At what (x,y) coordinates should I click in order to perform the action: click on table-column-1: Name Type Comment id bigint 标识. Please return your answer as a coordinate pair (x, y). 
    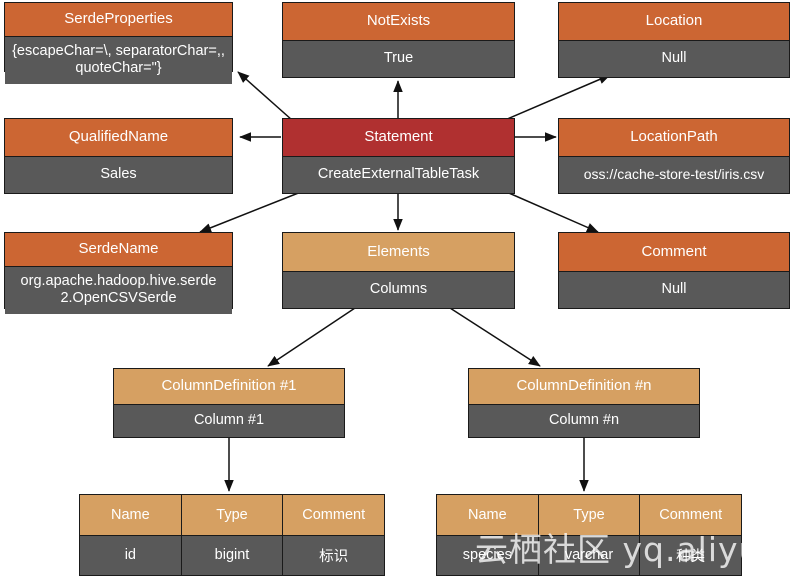
    Looking at the image, I should click on (232, 535).